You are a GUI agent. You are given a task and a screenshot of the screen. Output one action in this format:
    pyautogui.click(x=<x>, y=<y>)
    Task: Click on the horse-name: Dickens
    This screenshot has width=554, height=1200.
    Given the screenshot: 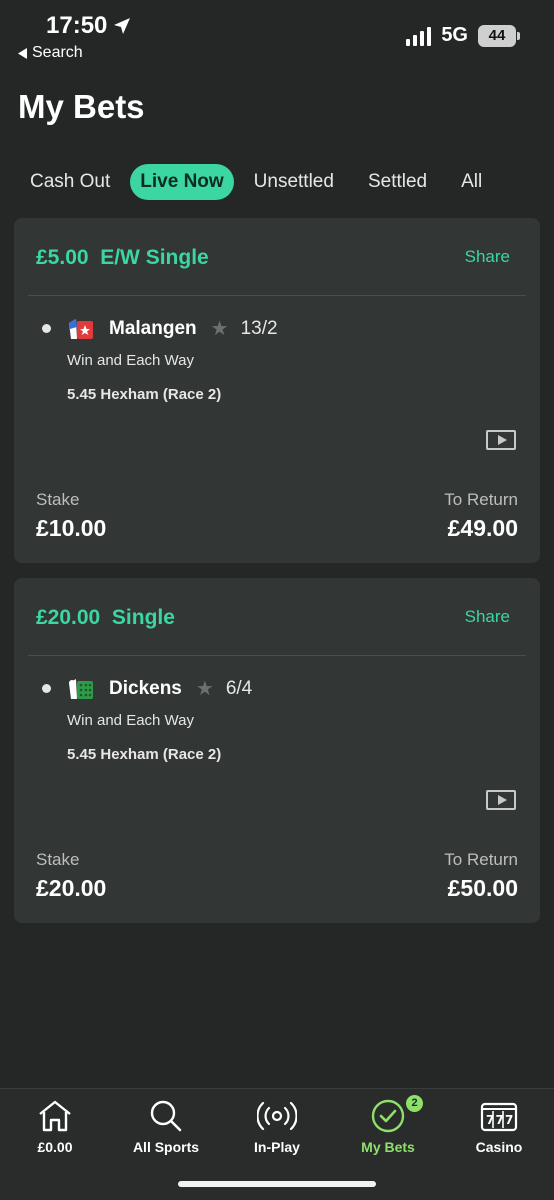 What is the action you would take?
    pyautogui.click(x=145, y=688)
    